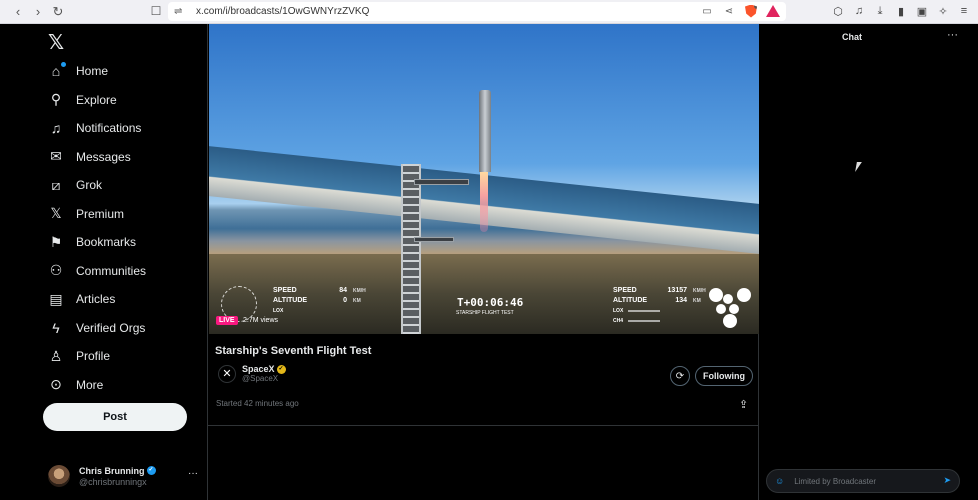 The image size is (978, 500). What do you see at coordinates (751, 11) in the screenshot?
I see `brave-shield-icon` at bounding box center [751, 11].